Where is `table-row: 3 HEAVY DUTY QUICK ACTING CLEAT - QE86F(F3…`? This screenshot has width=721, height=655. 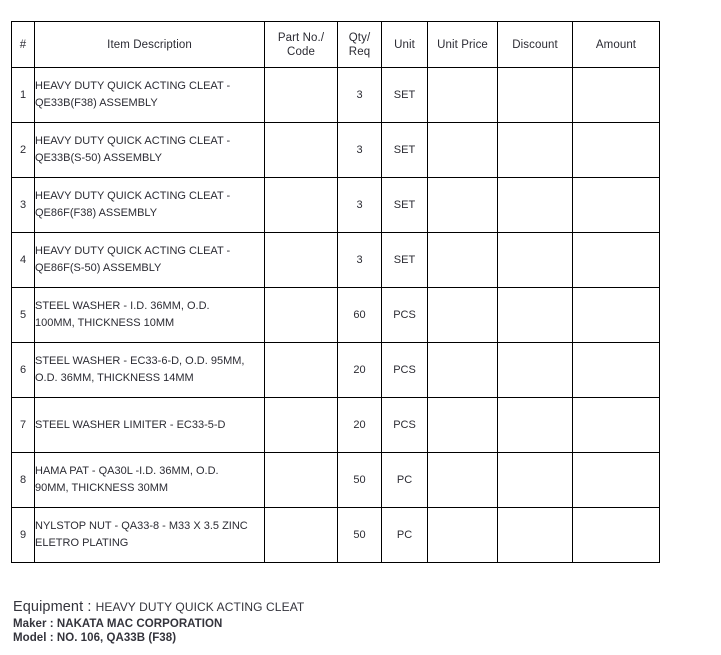
table-row: 3 HEAVY DUTY QUICK ACTING CLEAT - QE86F(F3… is located at coordinates (335, 205).